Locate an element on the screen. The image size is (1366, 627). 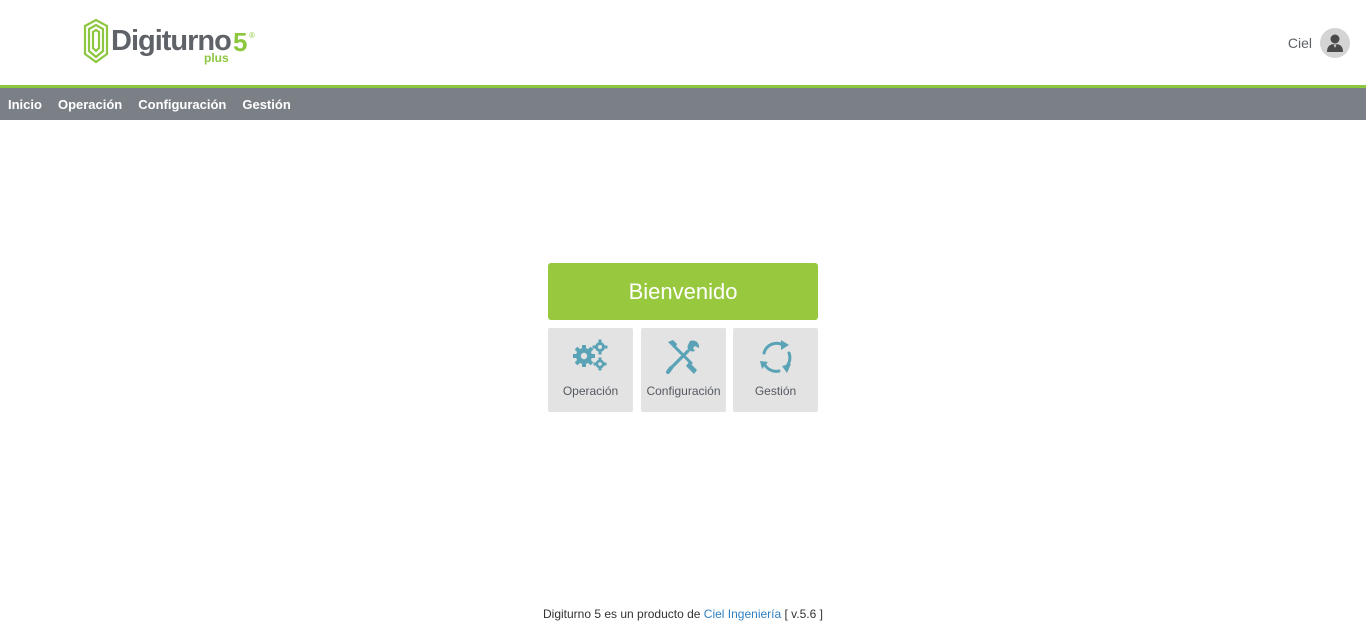
tools-icon is located at coordinates (682, 357).